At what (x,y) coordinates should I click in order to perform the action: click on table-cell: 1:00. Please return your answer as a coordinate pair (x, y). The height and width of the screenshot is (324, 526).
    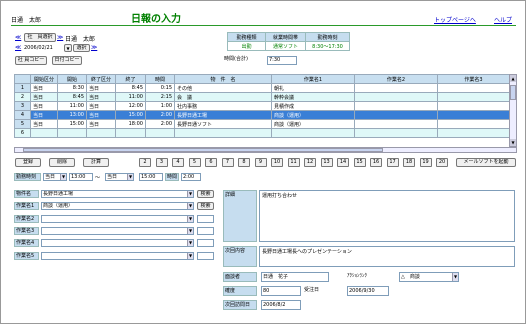
    Looking at the image, I should click on (160, 106).